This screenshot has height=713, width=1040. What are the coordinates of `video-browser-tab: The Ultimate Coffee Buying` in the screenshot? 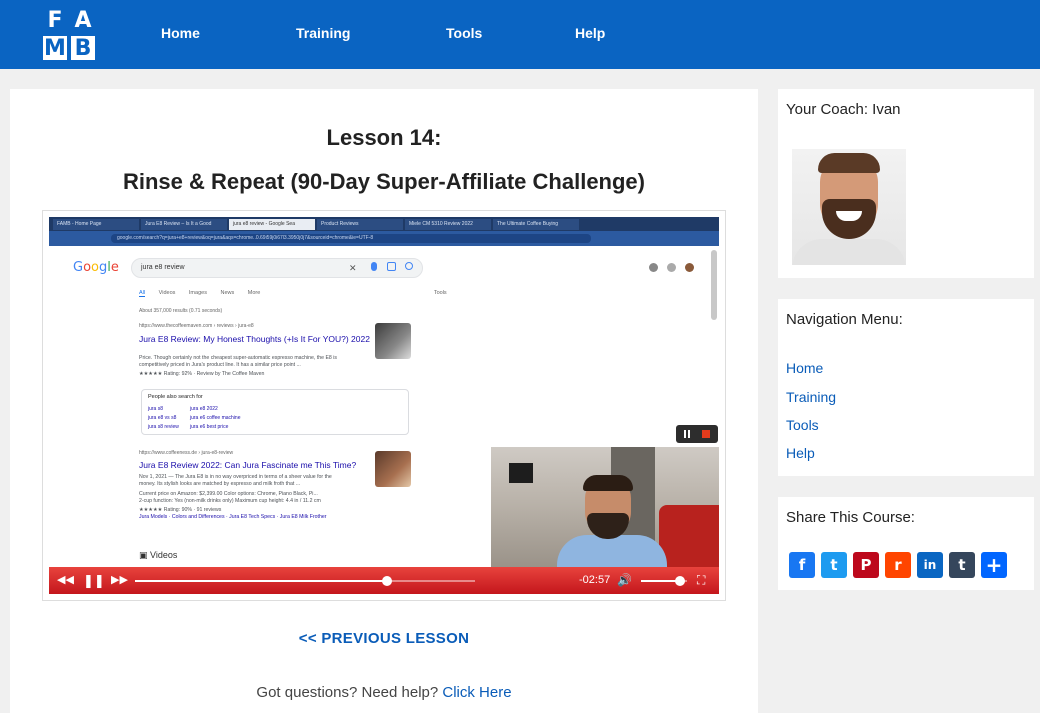 It's located at (536, 224).